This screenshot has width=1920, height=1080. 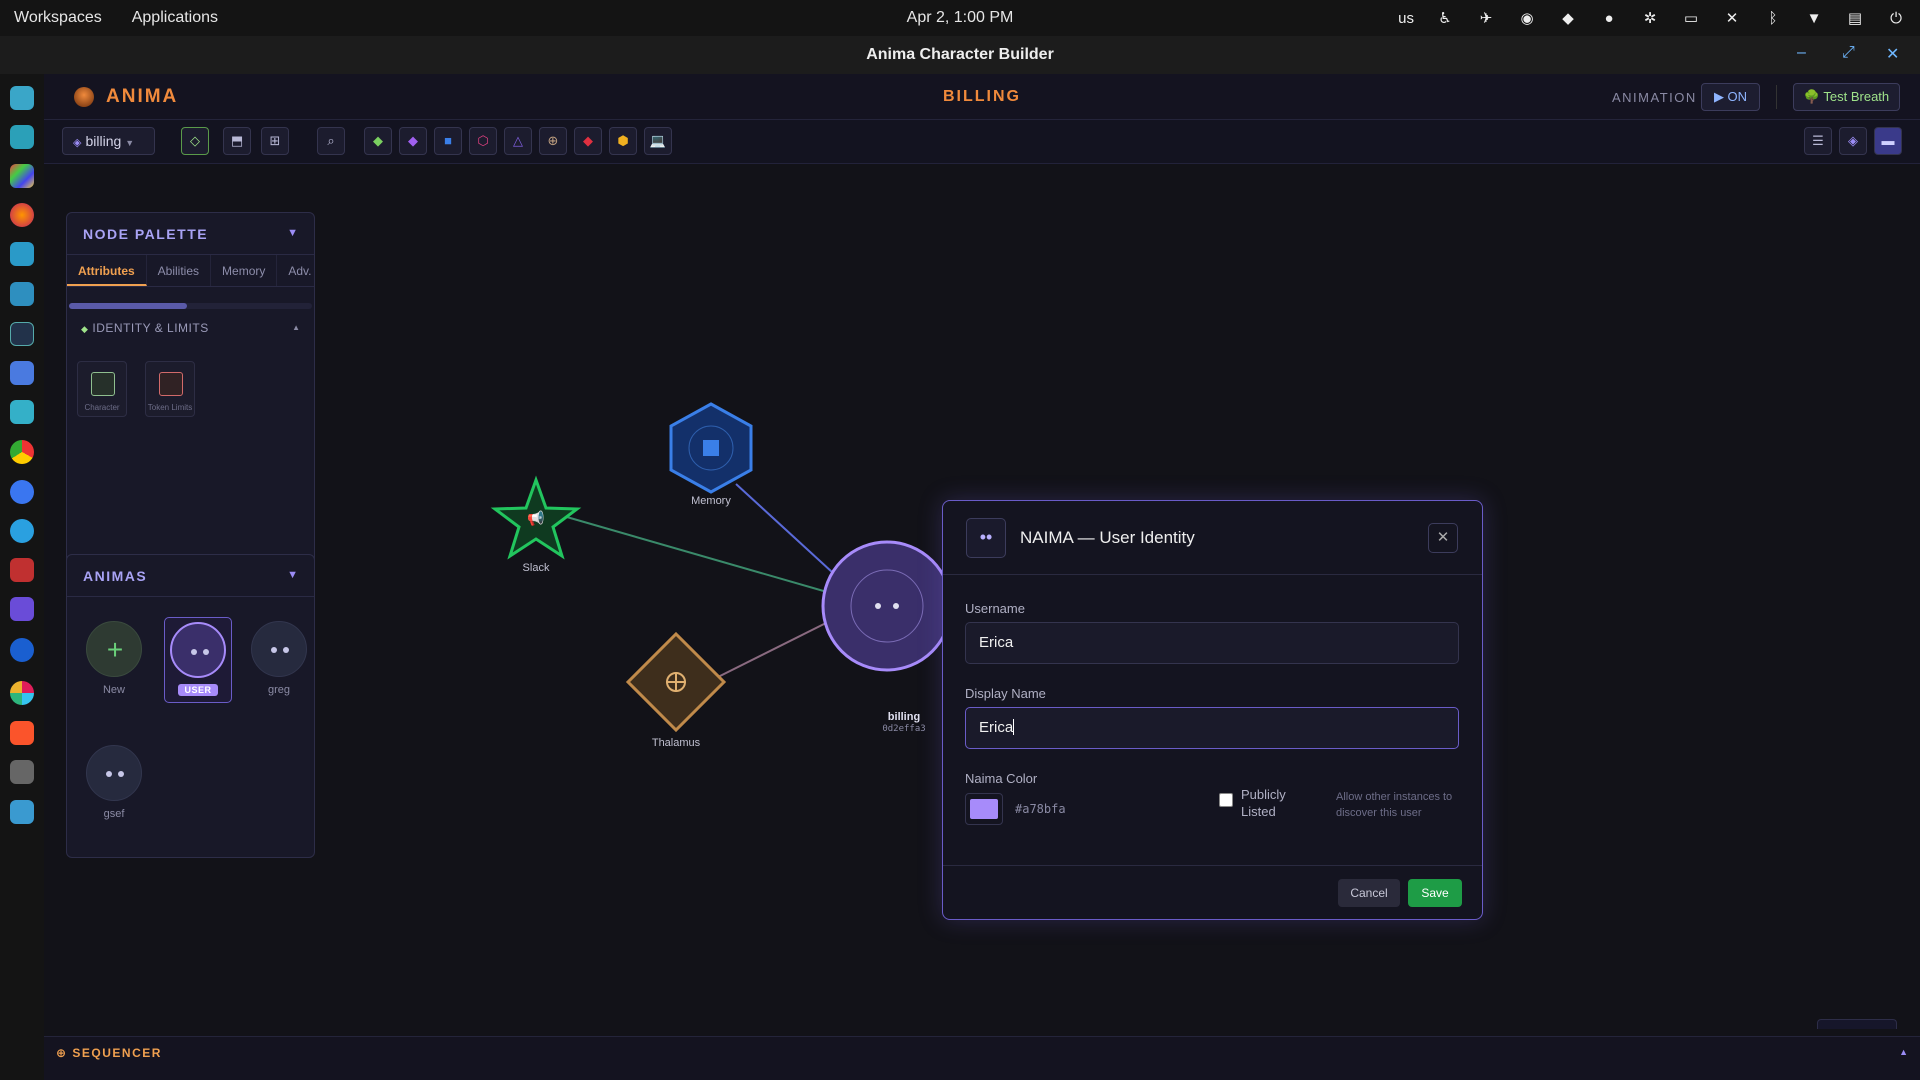 I want to click on bluetooth-icon: ᛒ, so click(x=1773, y=18).